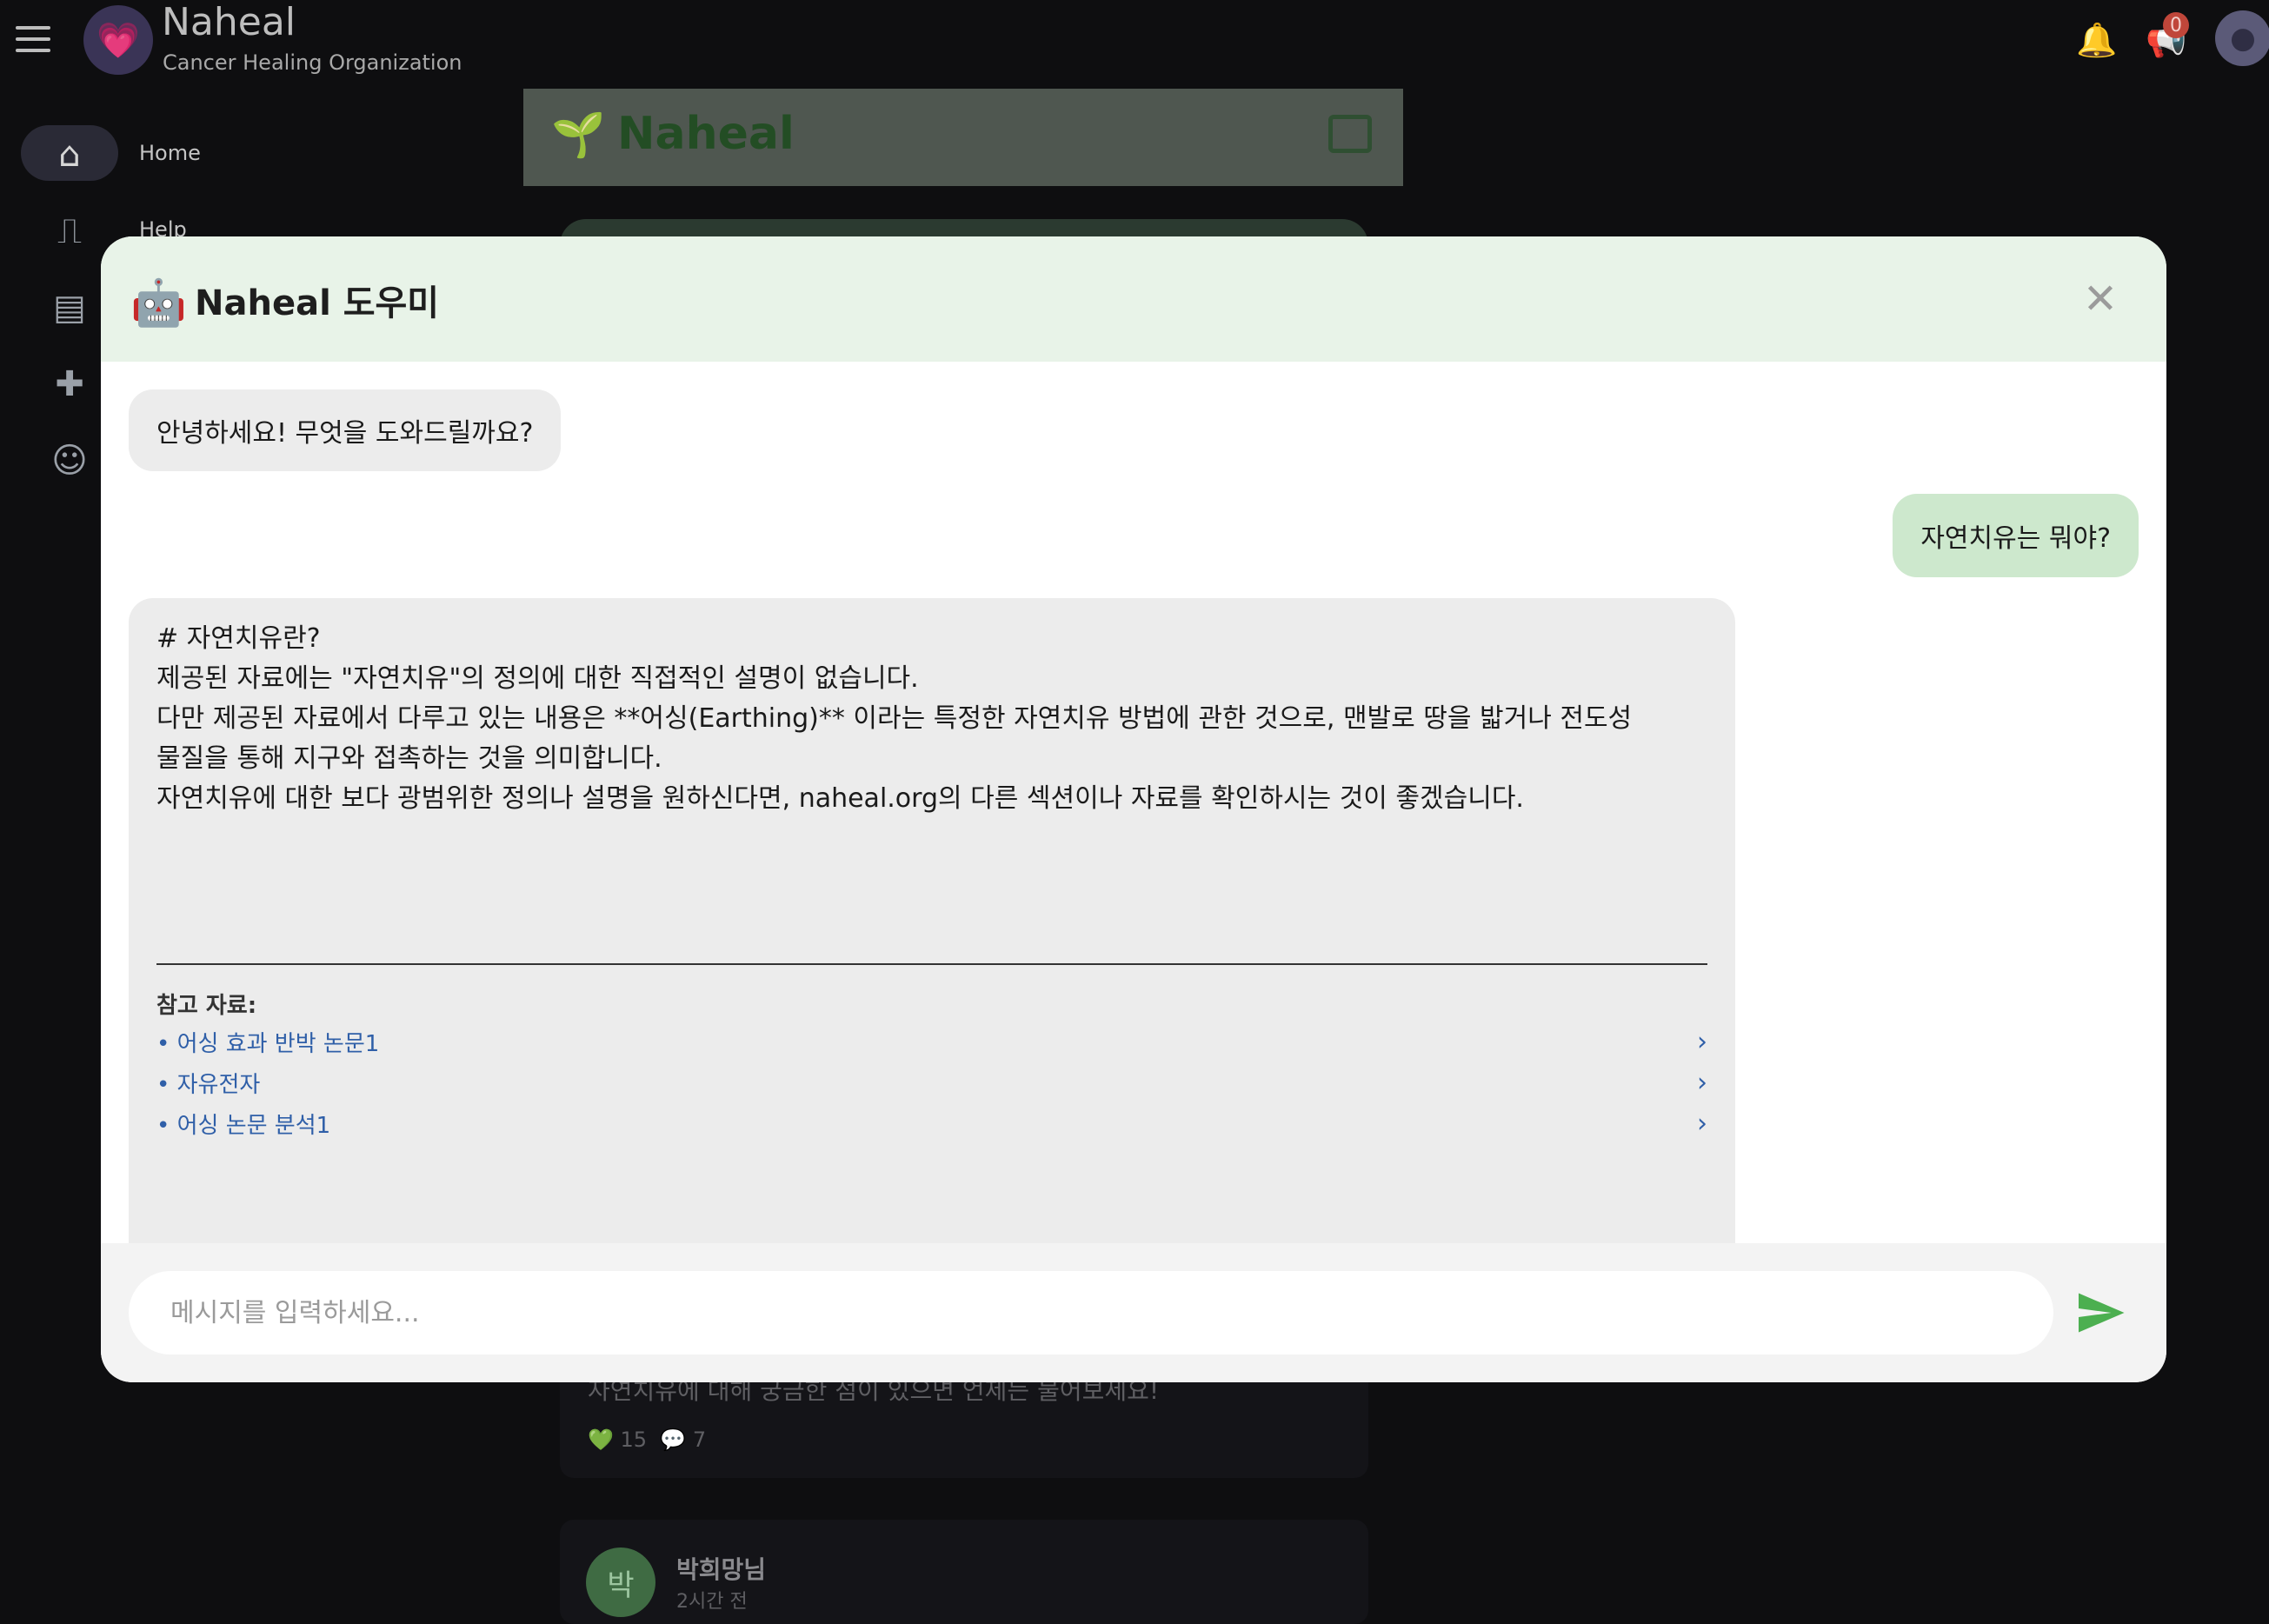  Describe the element at coordinates (33, 39) in the screenshot. I see `menu-icon` at that location.